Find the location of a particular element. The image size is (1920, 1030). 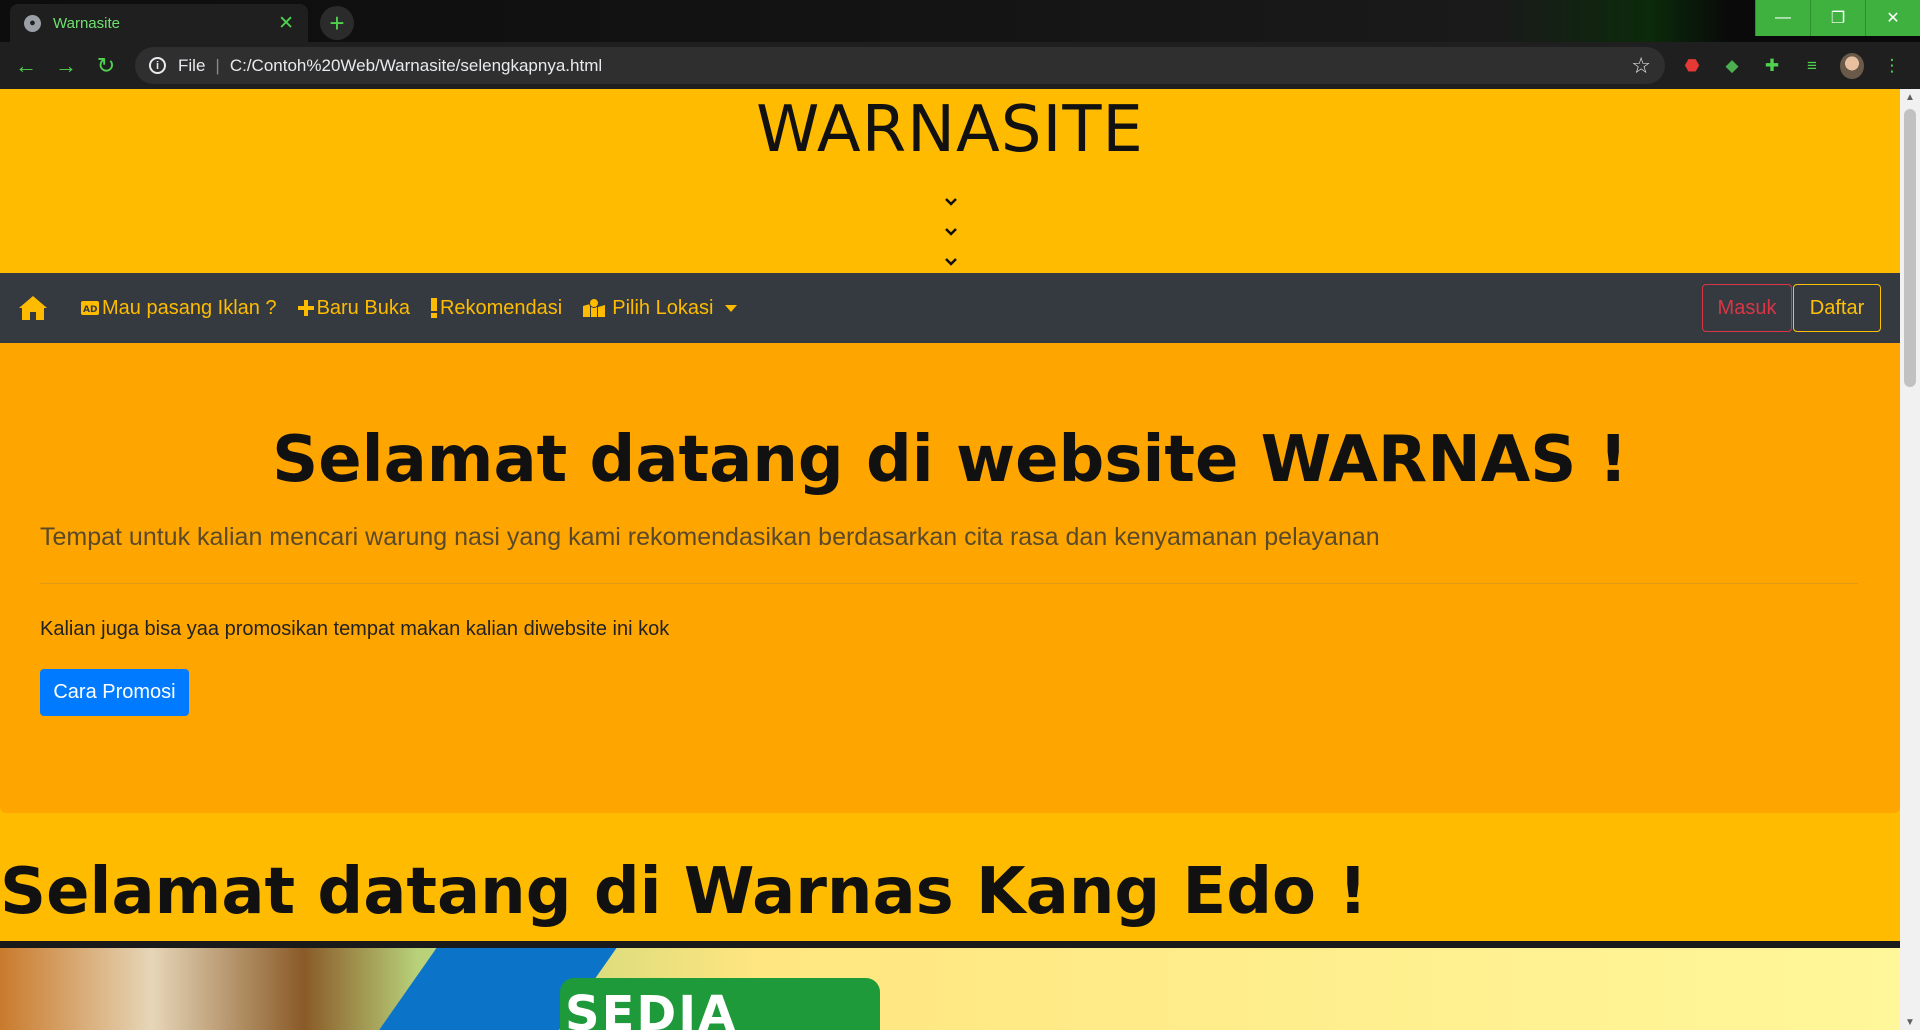

register-button: Daftar is located at coordinates (1837, 308).